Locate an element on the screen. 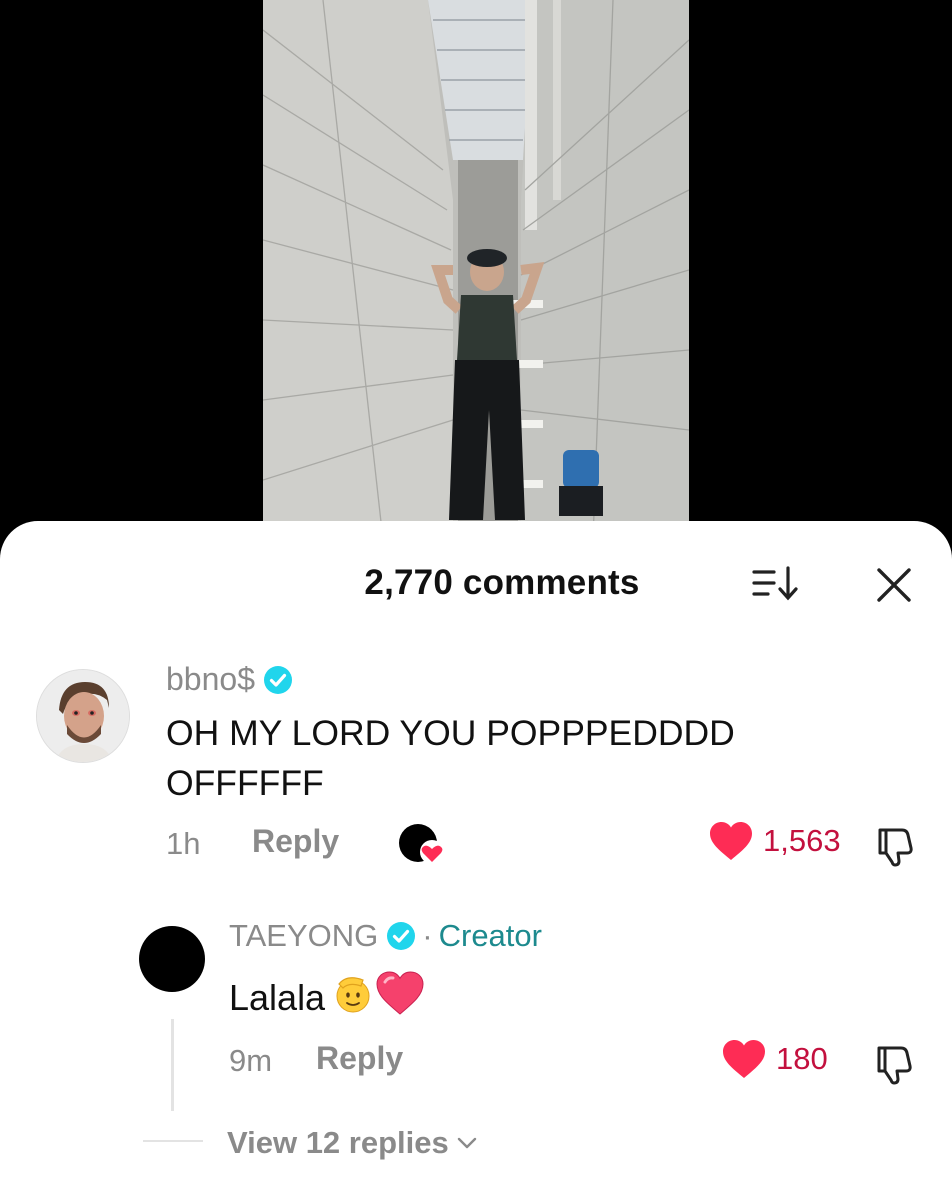 This screenshot has height=1200, width=952. comment-text: OH MY LORD YOU POPPPEDDDD OFFFFFF is located at coordinates (450, 758).